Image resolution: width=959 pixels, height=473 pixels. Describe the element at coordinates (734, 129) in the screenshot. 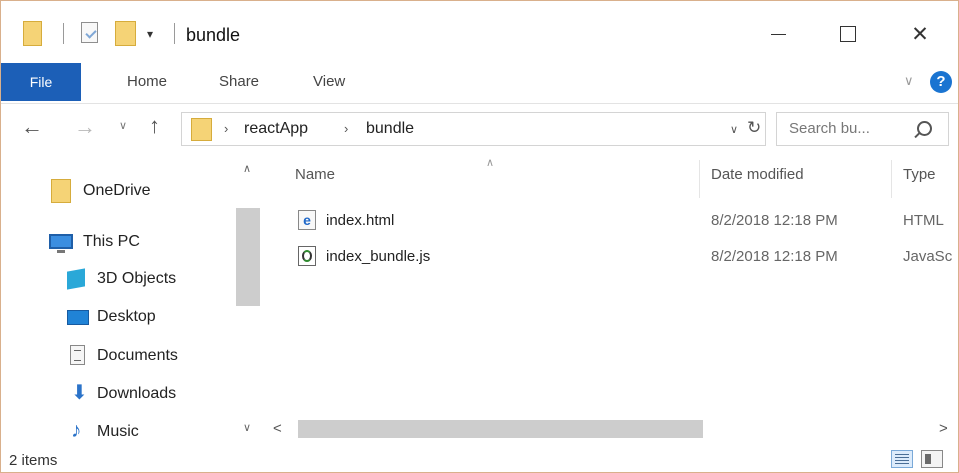

I see `address-dropdown-icon: ∨` at that location.